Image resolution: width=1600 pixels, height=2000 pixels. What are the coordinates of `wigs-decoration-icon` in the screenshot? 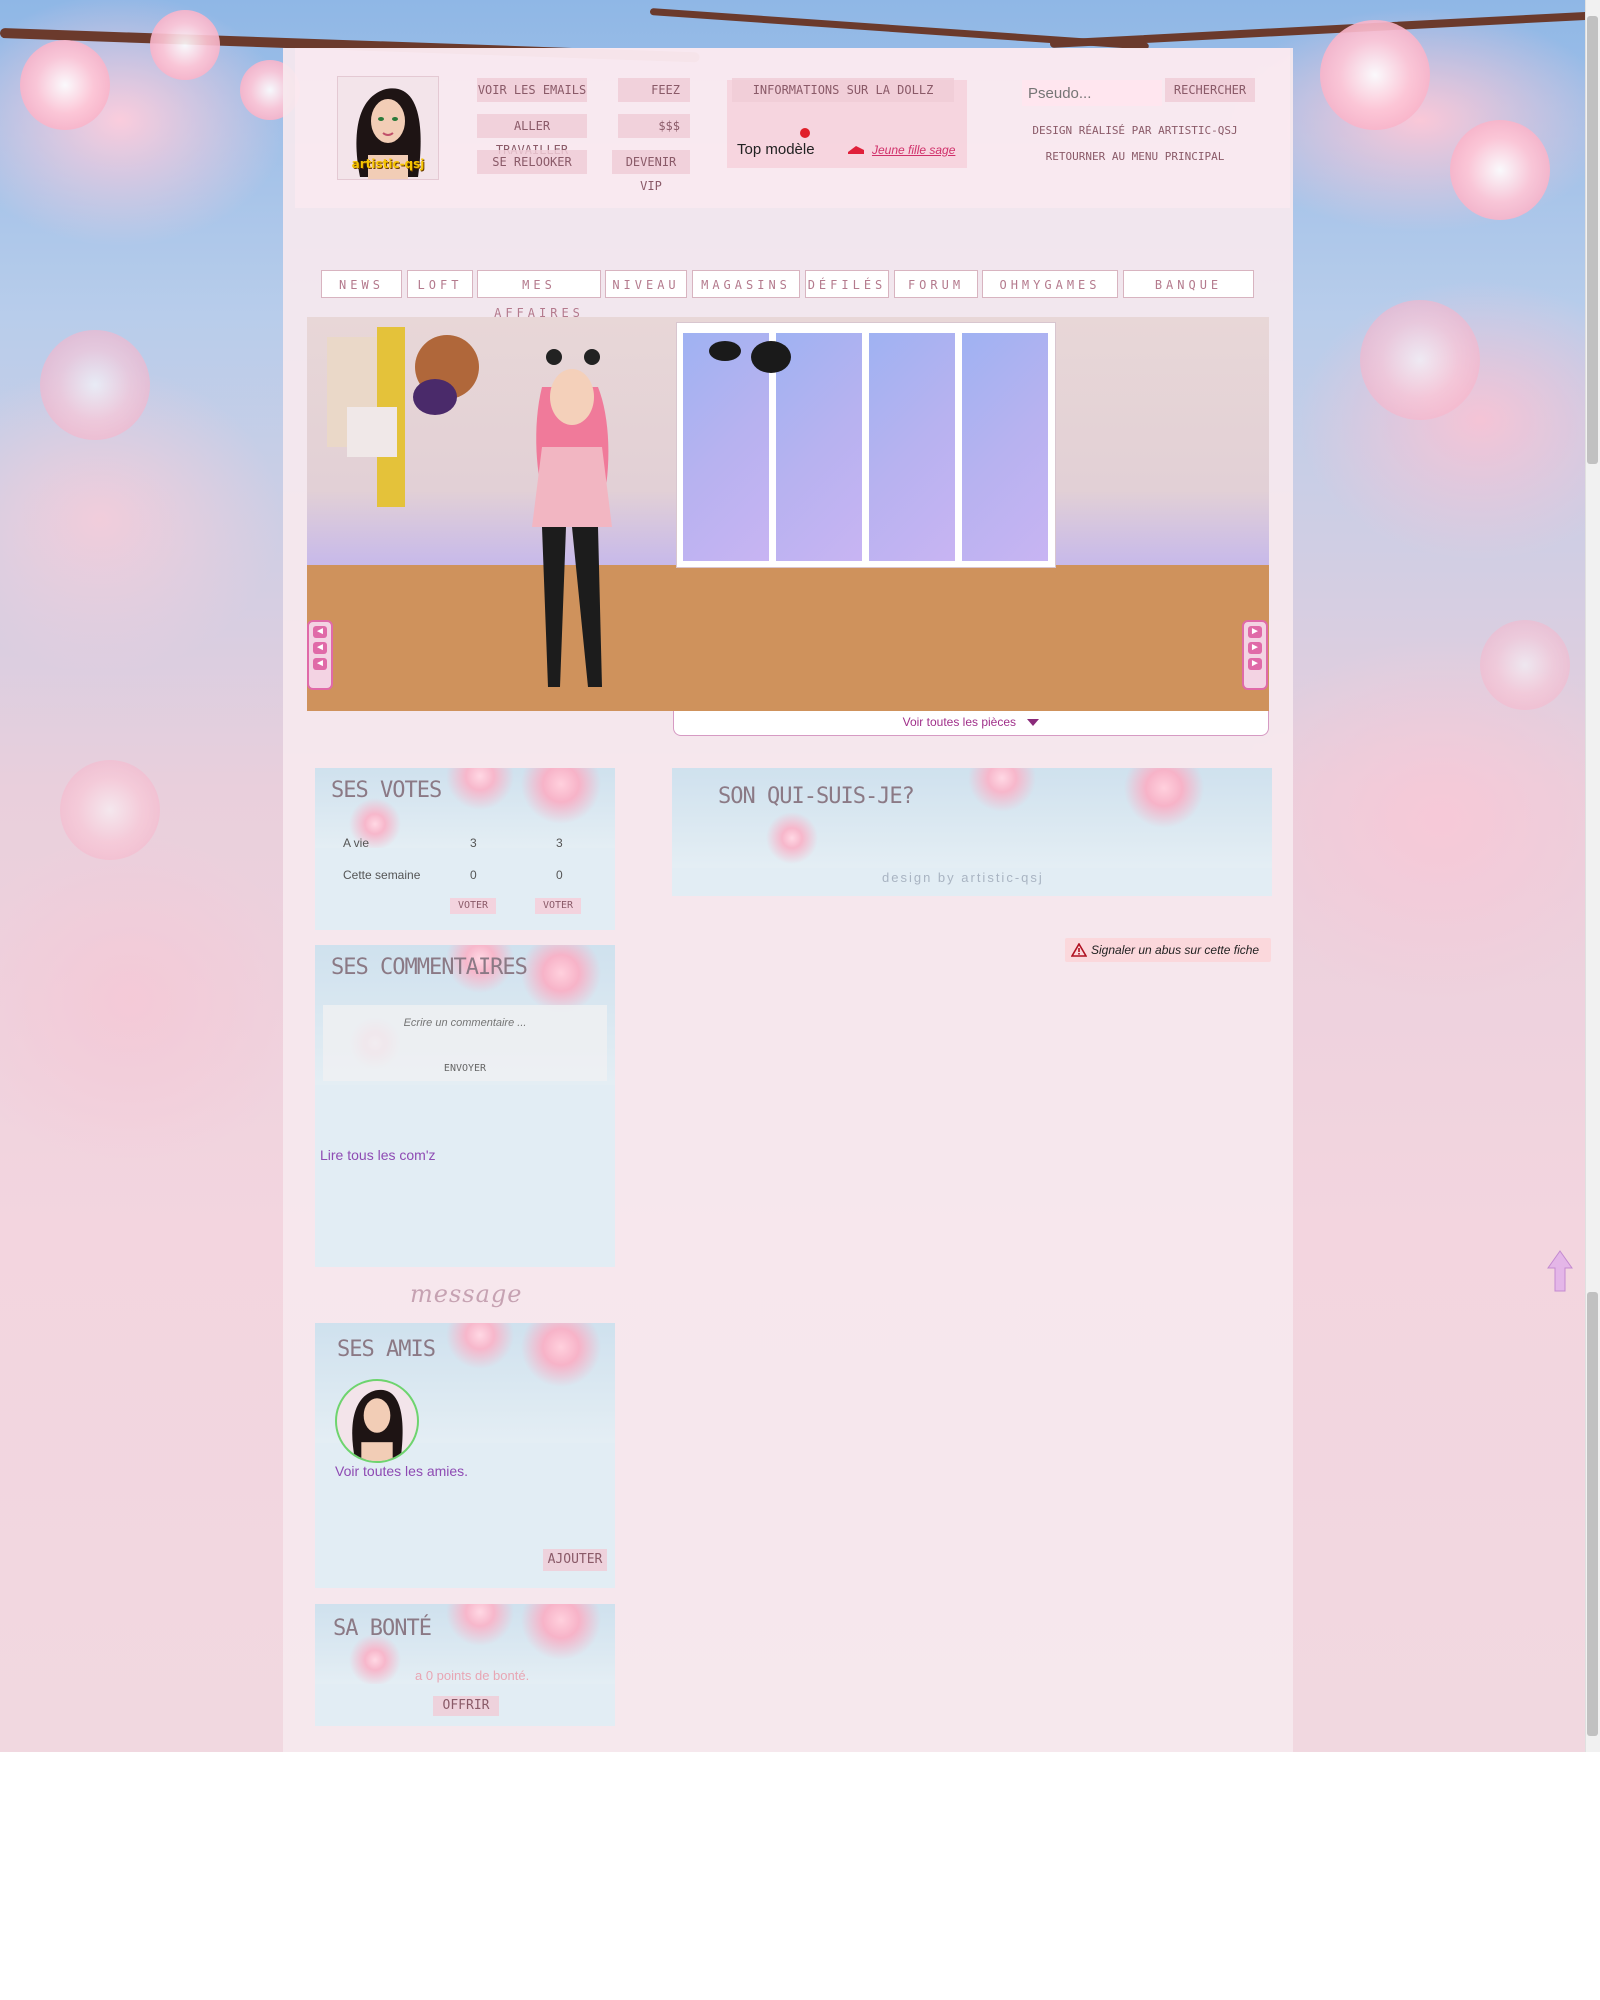 It's located at (750, 357).